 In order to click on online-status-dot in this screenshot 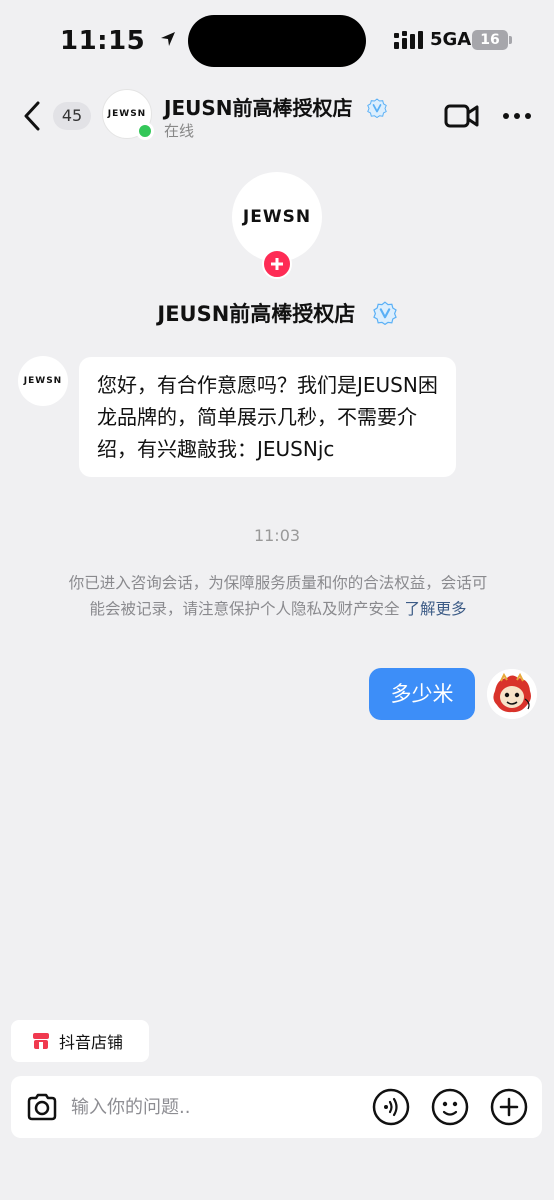, I will do `click(145, 131)`.